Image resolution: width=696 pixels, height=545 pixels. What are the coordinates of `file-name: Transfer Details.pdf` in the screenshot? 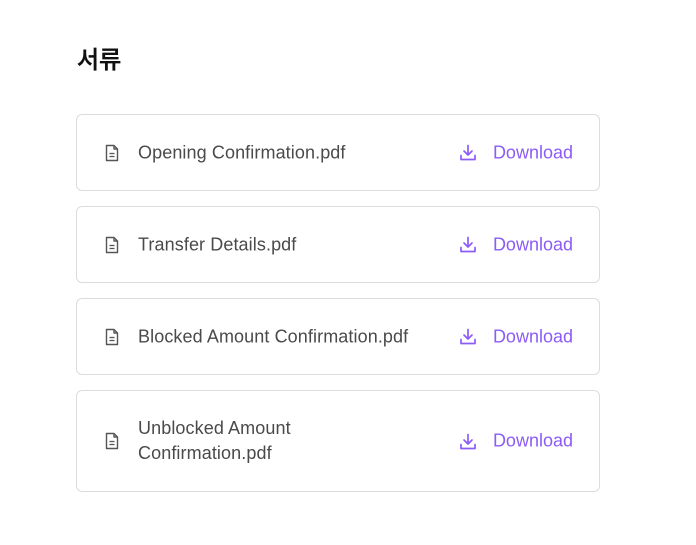 It's located at (217, 244).